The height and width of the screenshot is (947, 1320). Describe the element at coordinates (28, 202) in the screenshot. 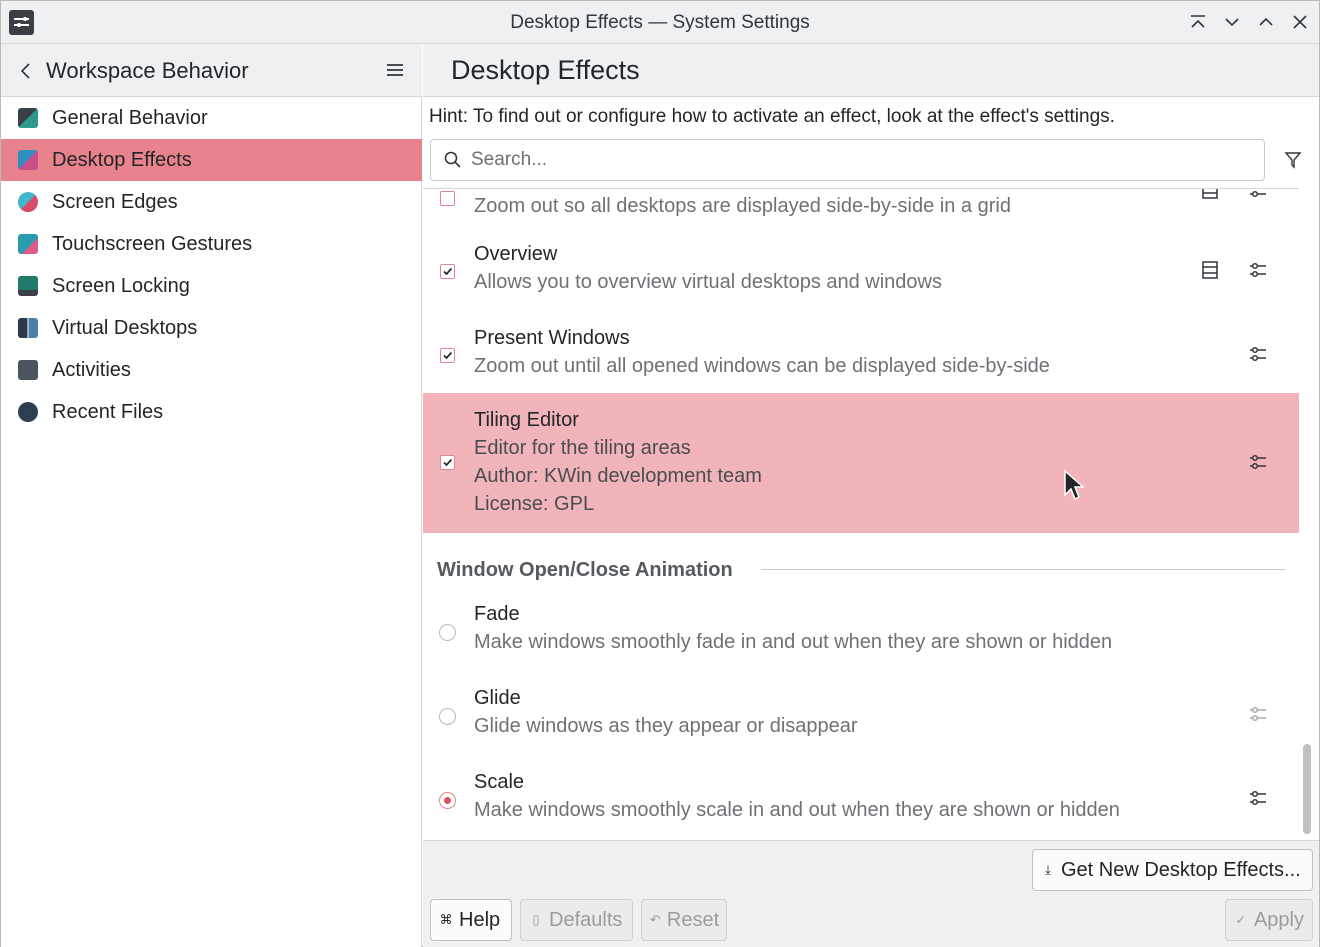

I see `screen-edges-icon` at that location.